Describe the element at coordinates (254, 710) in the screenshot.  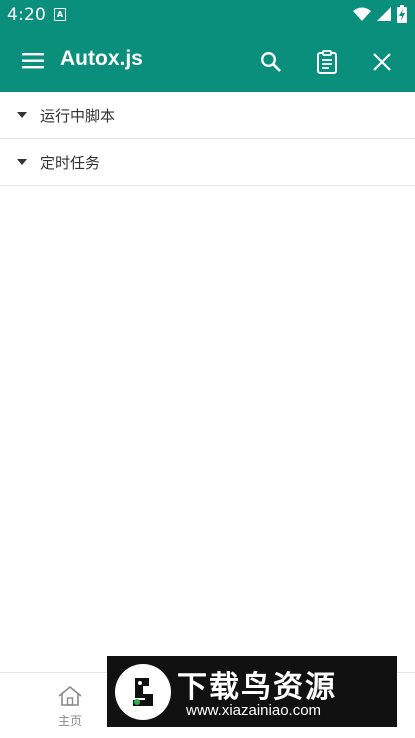
I see `watermark-url: www.xiazainiao.com` at that location.